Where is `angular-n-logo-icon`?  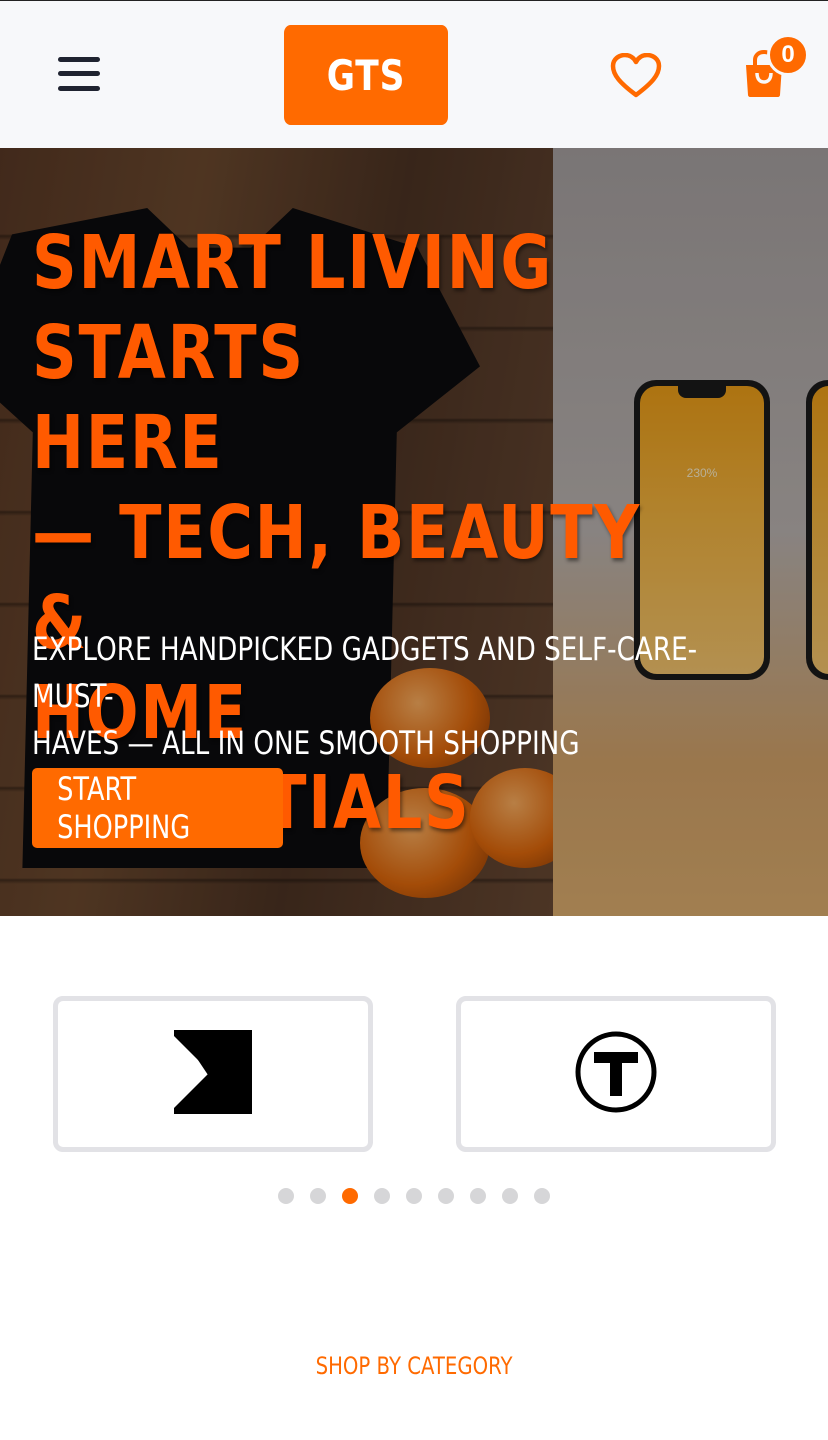 angular-n-logo-icon is located at coordinates (213, 1074).